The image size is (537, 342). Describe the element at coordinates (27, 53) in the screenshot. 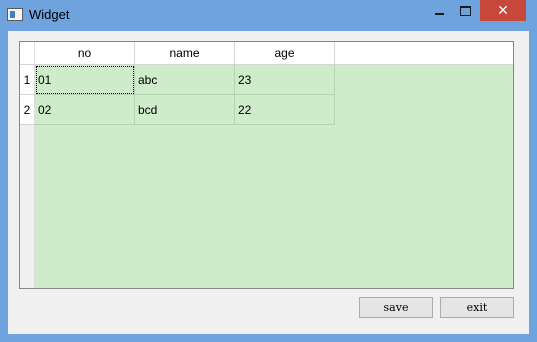

I see `table-corner-button` at that location.